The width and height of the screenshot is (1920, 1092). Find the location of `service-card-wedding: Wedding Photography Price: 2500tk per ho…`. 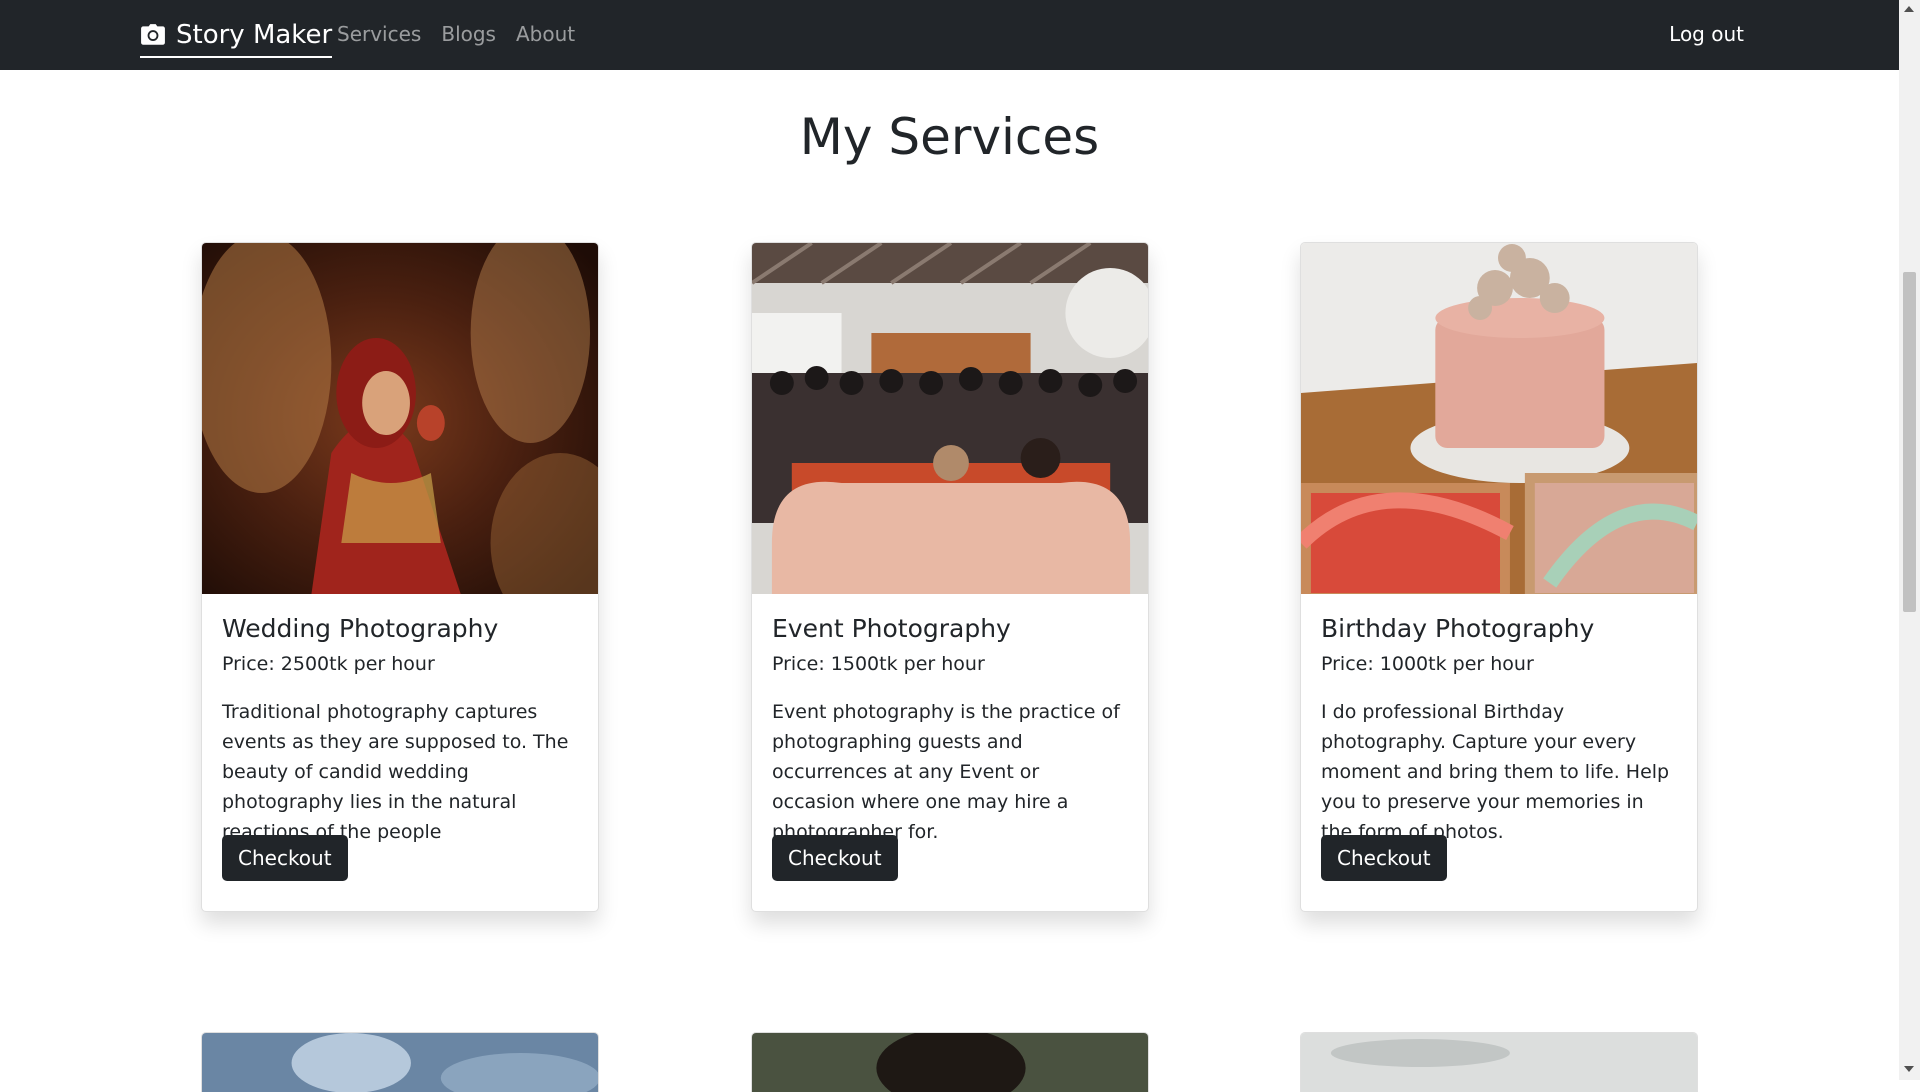

service-card-wedding: Wedding Photography Price: 2500tk per ho… is located at coordinates (400, 577).